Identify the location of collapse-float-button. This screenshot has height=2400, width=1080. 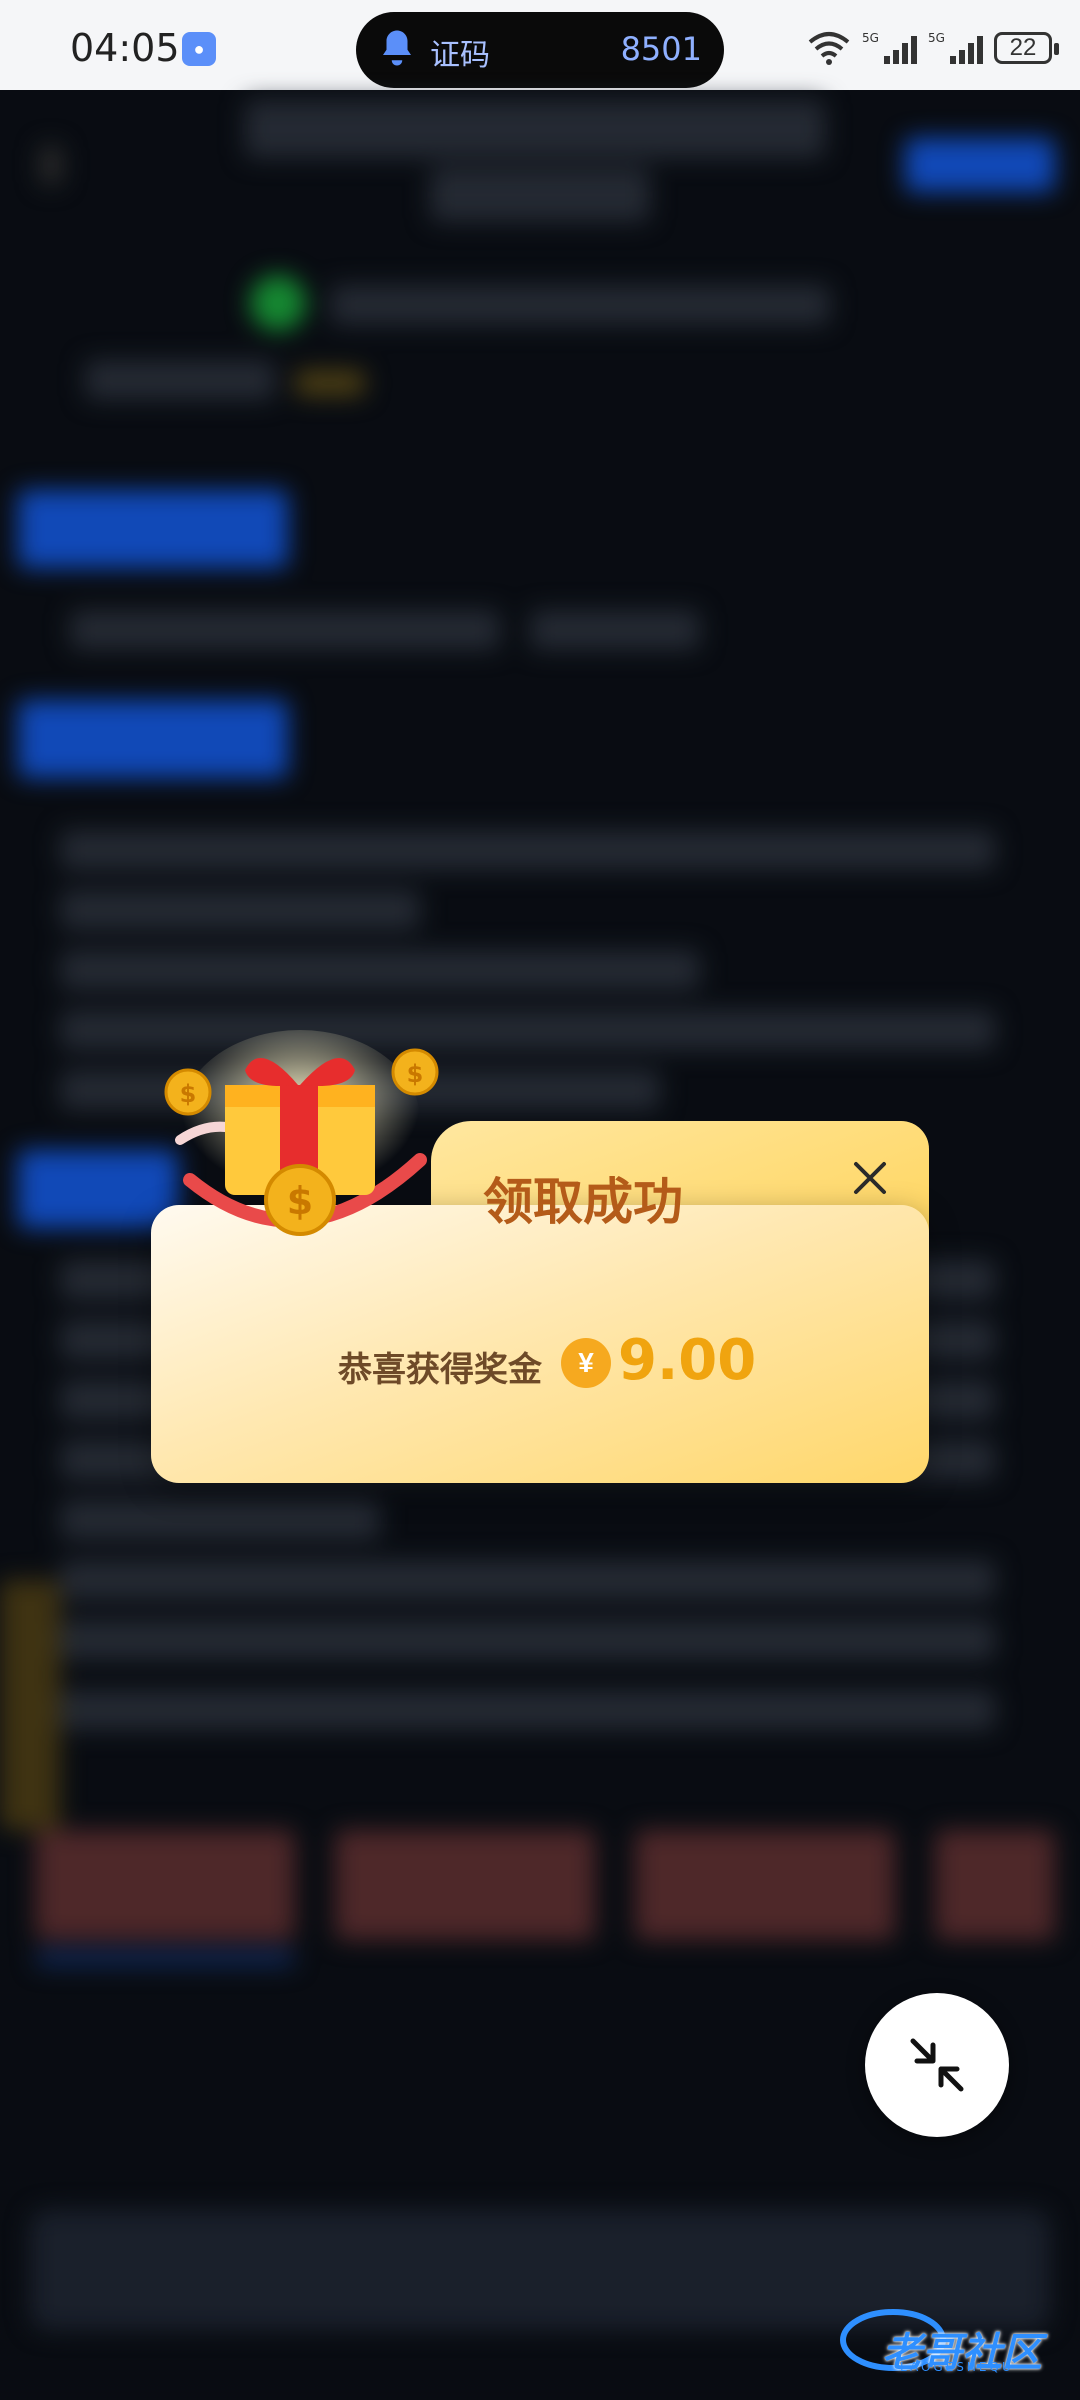
(937, 2065).